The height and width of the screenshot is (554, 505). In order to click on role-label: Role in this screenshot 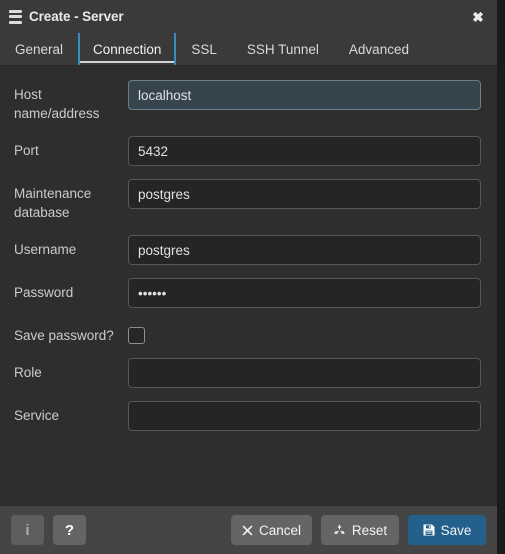, I will do `click(28, 372)`.